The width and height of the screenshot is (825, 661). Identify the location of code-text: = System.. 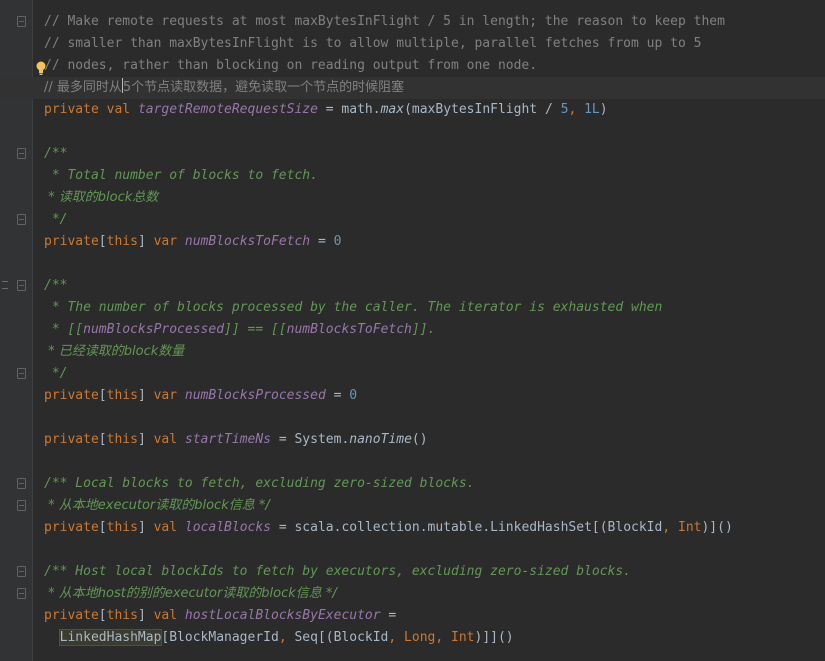
(310, 439).